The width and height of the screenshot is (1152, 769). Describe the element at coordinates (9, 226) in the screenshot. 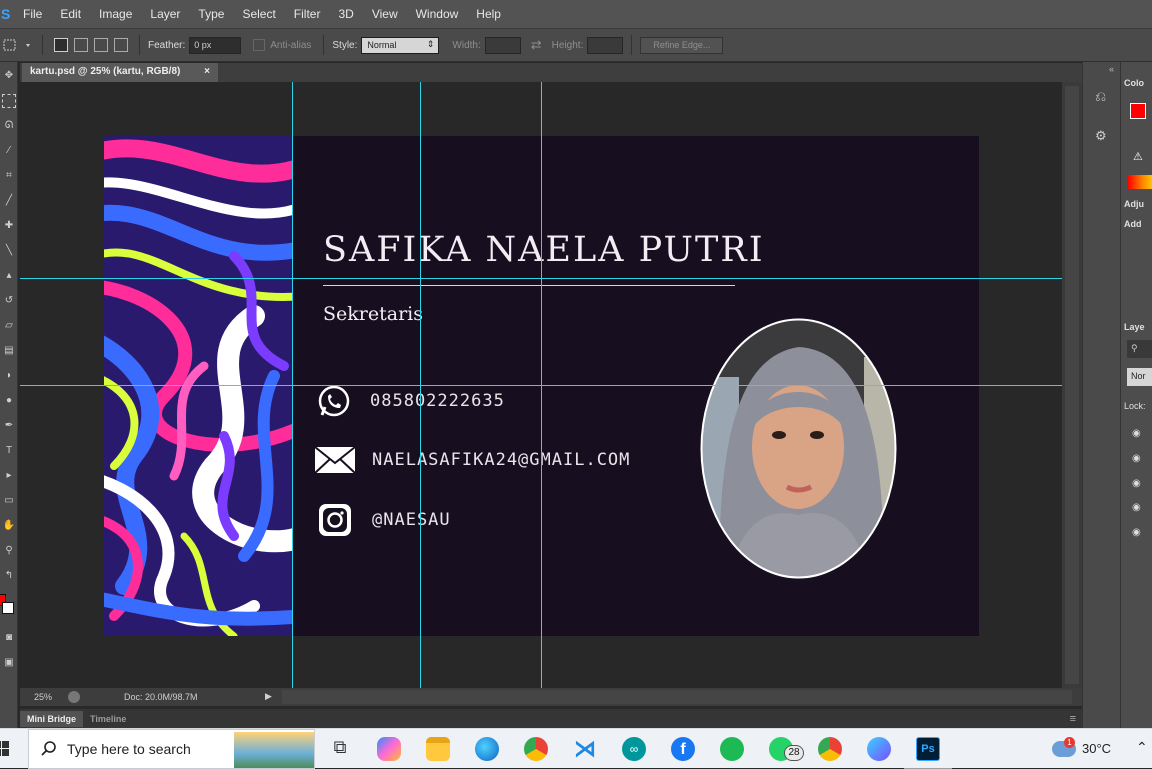

I see `healing-tool-icon: ✚` at that location.